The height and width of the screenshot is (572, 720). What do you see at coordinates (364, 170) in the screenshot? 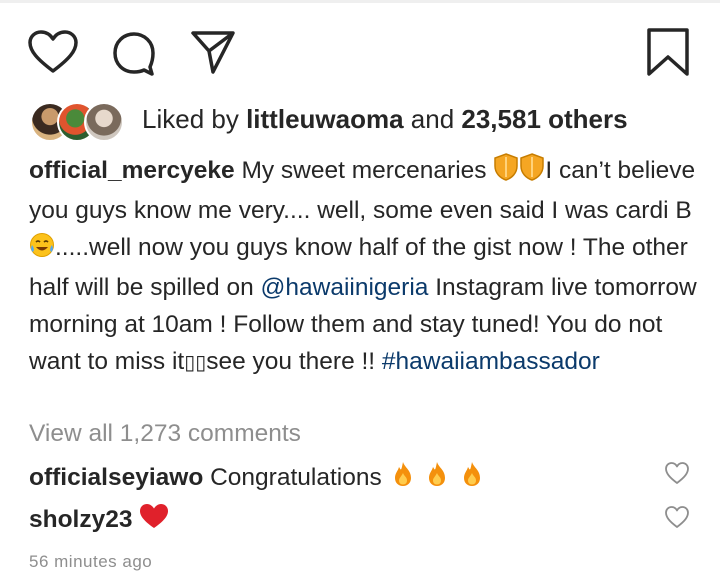
I see `caption-text-1: My sweet mercenaries` at bounding box center [364, 170].